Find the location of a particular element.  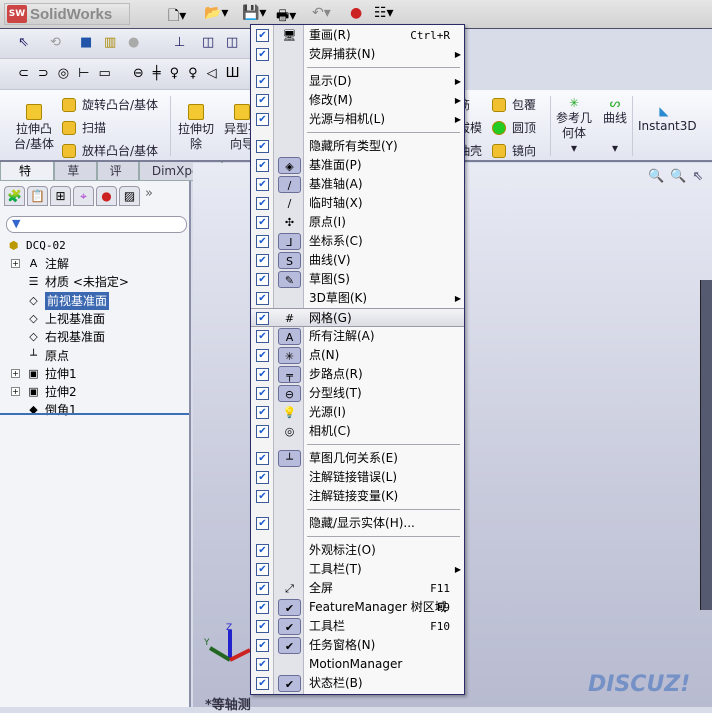

revolve-button: 旋转凸台/基体 is located at coordinates (110, 104).